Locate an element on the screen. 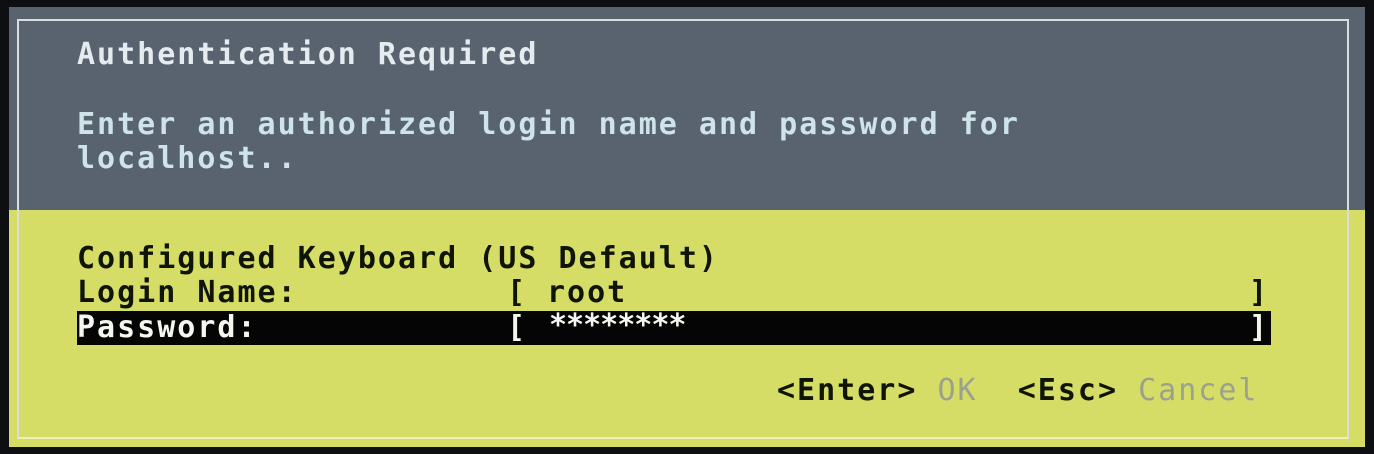 The image size is (1374, 454). password-field: ******** is located at coordinates (617, 326).